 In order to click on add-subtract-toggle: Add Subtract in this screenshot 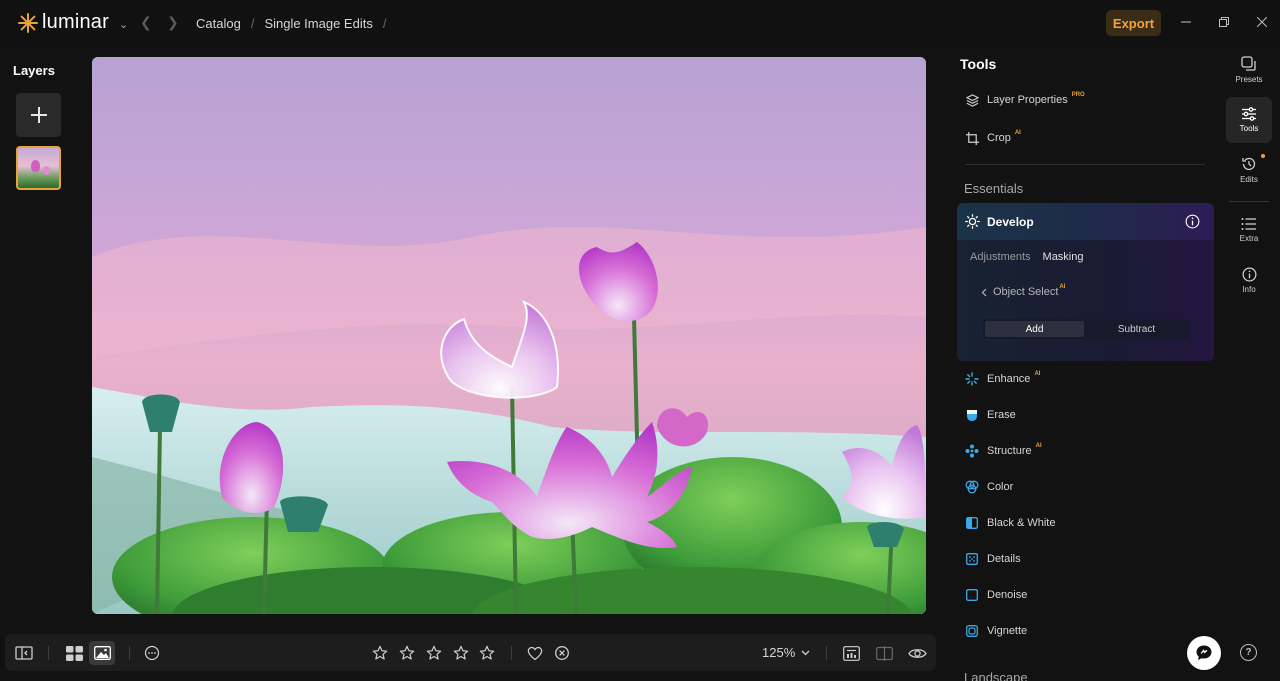, I will do `click(1086, 329)`.